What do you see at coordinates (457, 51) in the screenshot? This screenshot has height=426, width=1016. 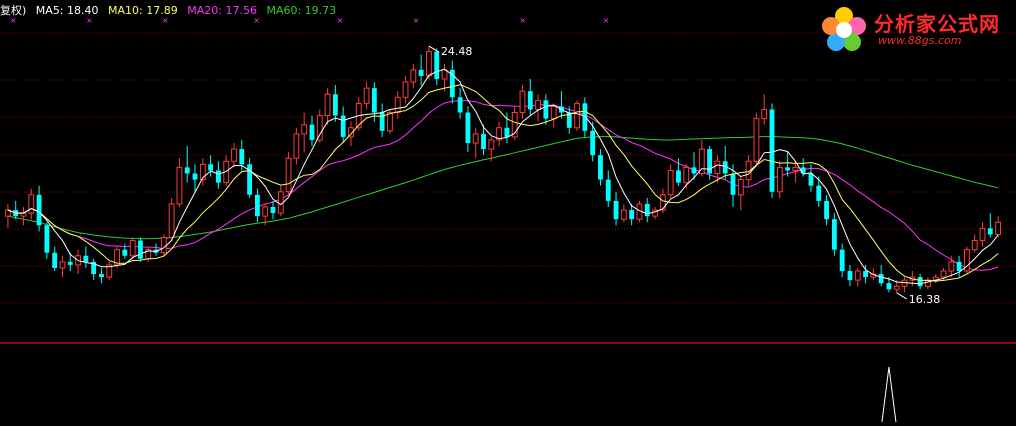 I see `high-label: 24.48` at bounding box center [457, 51].